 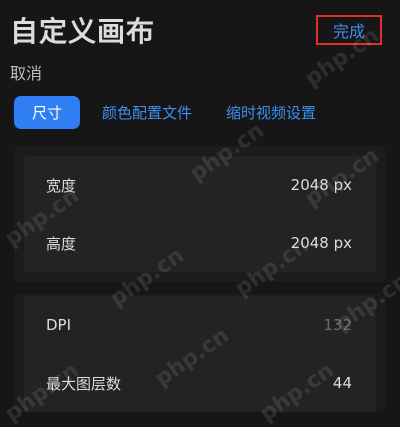 What do you see at coordinates (59, 325) in the screenshot?
I see `dpi-label: DPI` at bounding box center [59, 325].